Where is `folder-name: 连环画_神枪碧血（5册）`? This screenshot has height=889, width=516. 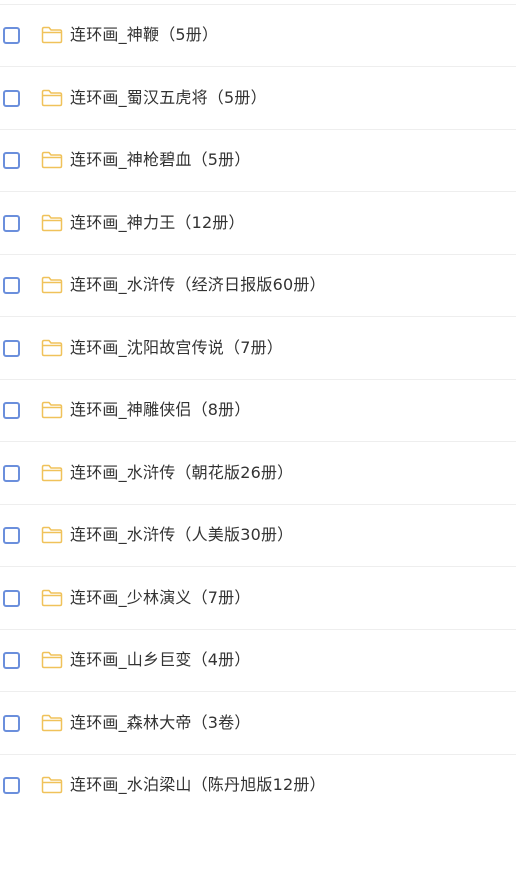 folder-name: 连环画_神枪碧血（5册） is located at coordinates (160, 160).